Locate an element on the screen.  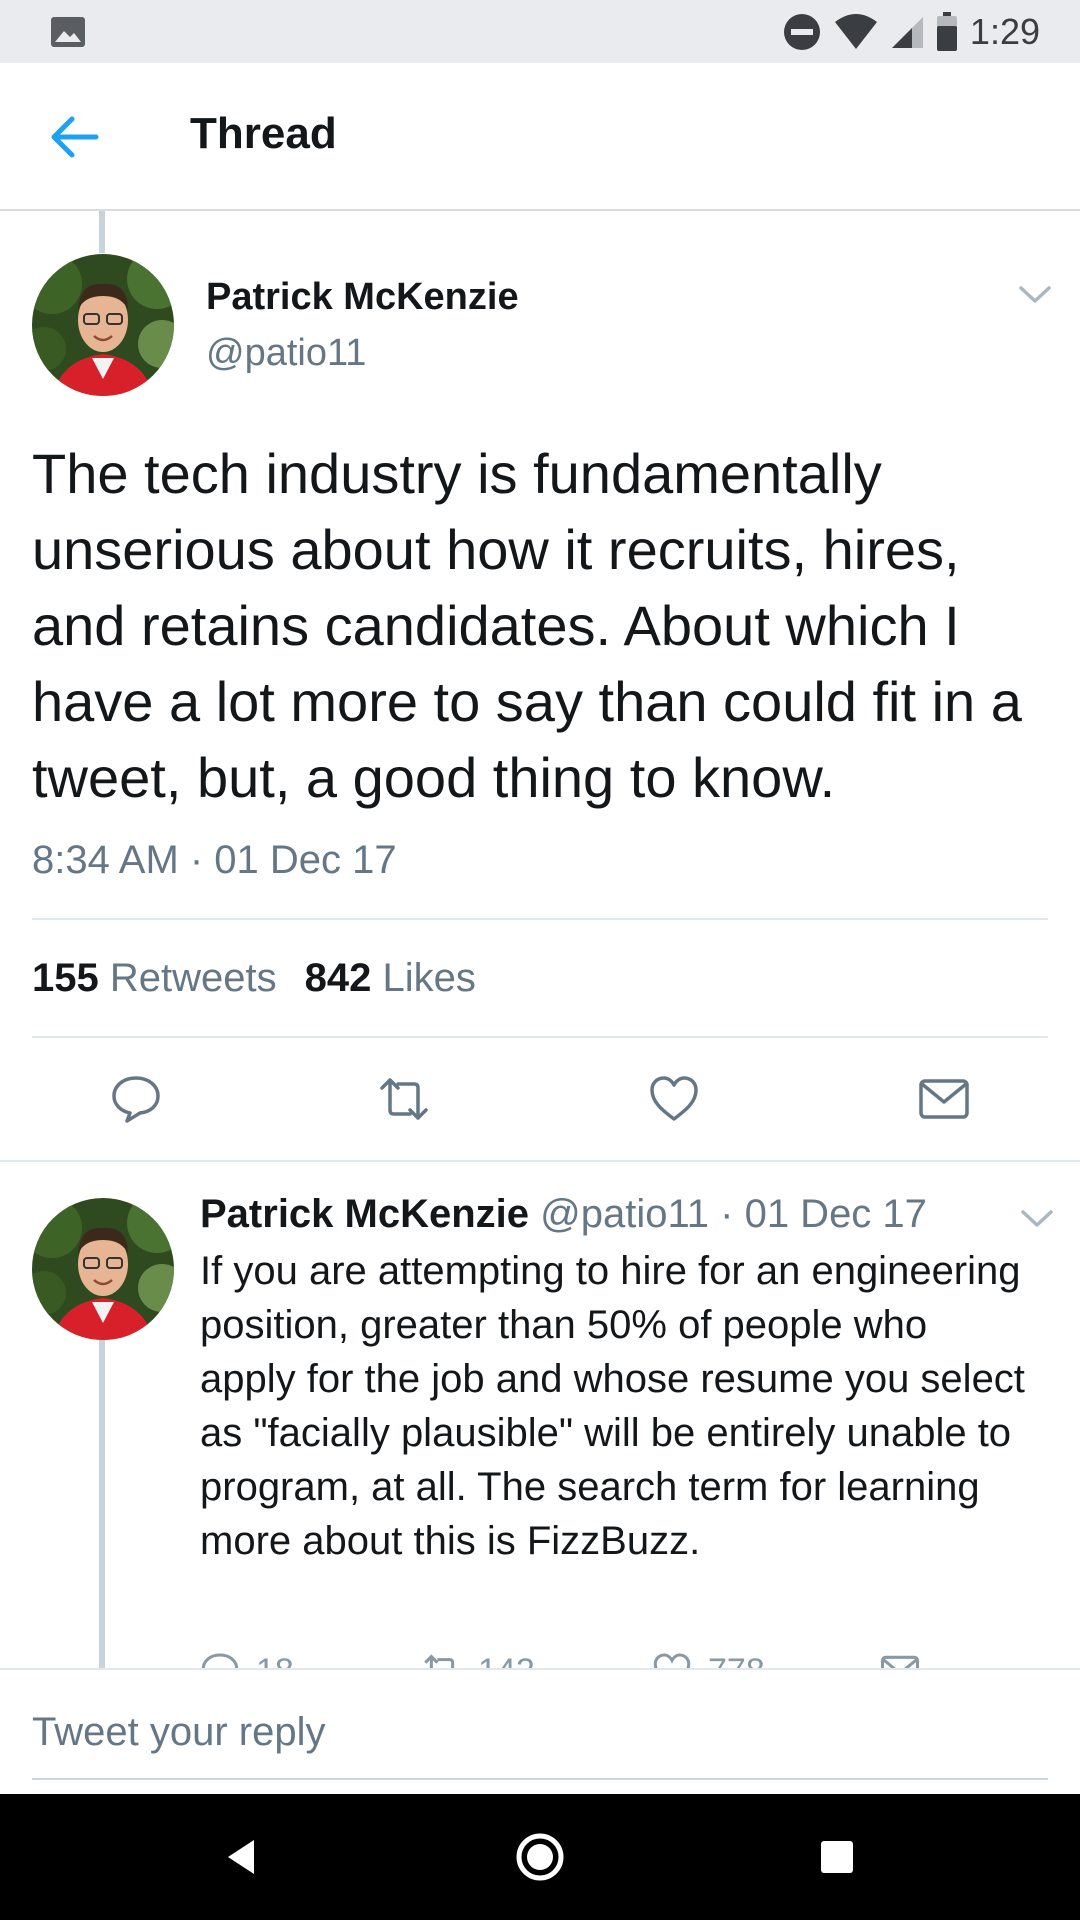
reply-composer: Tweet your reply is located at coordinates (540, 1731).